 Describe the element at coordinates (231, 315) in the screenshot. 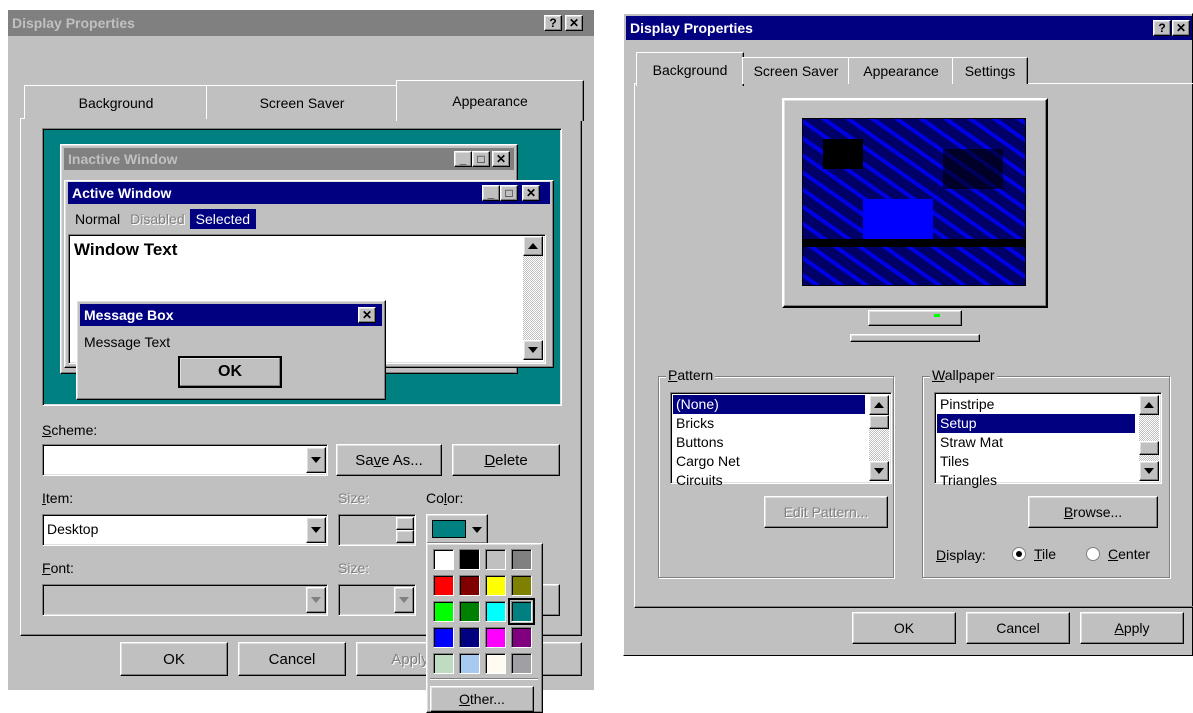

I see `message-box-titlebar: Message Box` at that location.